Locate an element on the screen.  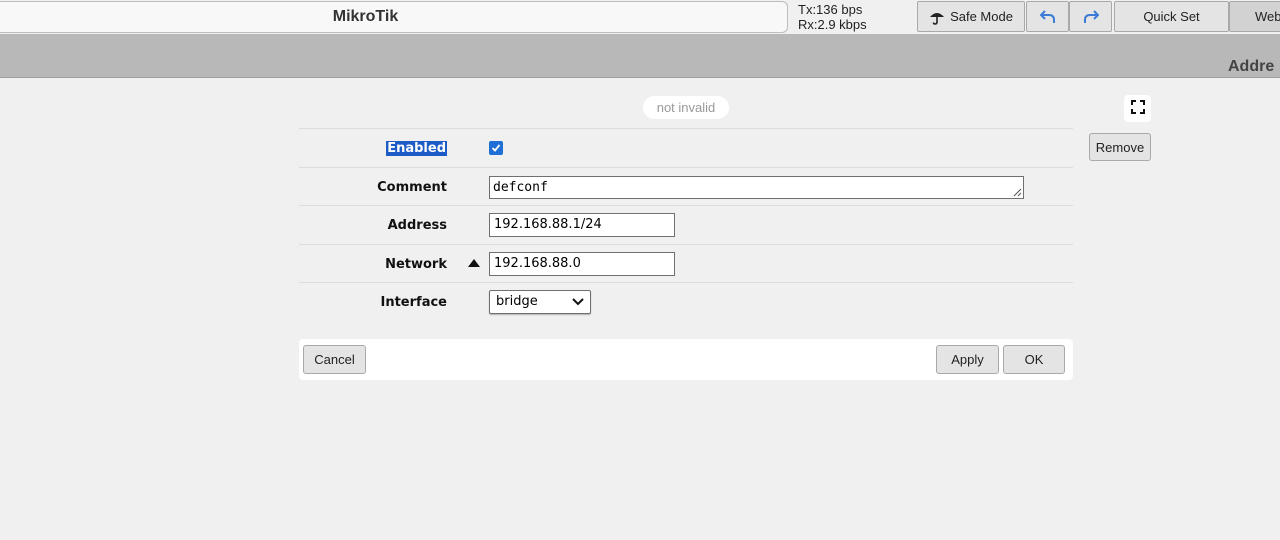
fullscreen-icon is located at coordinates (1137, 108).